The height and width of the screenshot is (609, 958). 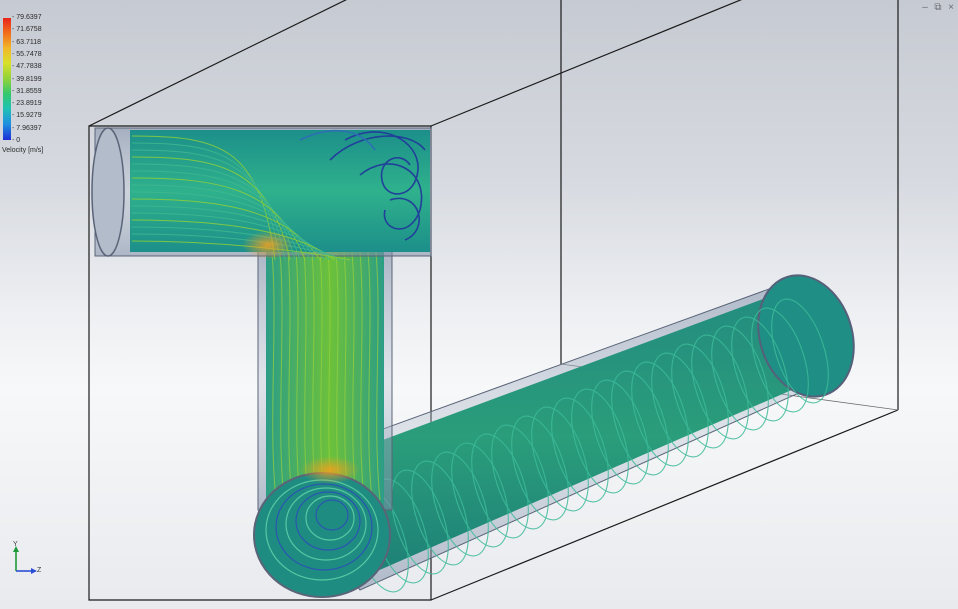 I want to click on axis-triad: Y Z, so click(x=27, y=560).